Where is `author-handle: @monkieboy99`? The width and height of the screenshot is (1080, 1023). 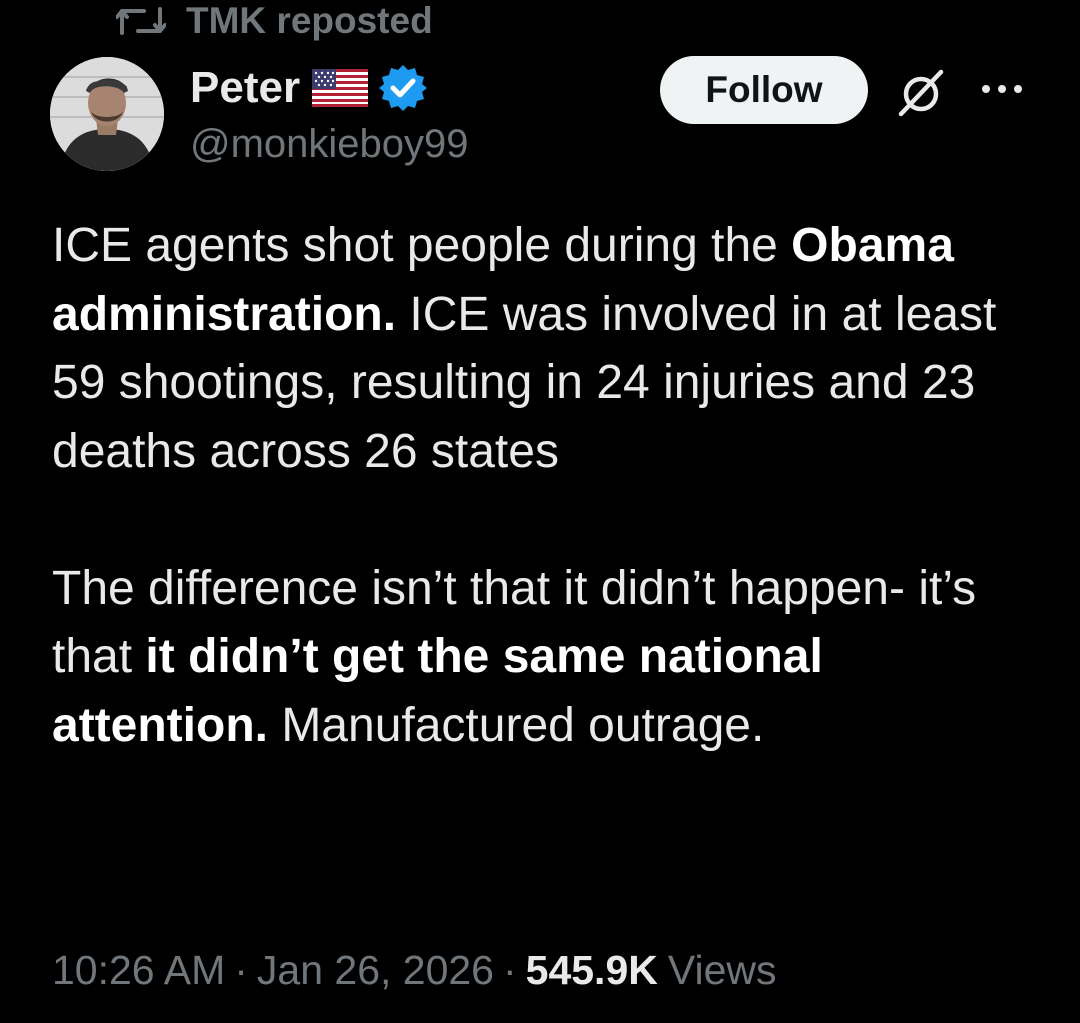 author-handle: @monkieboy99 is located at coordinates (329, 144).